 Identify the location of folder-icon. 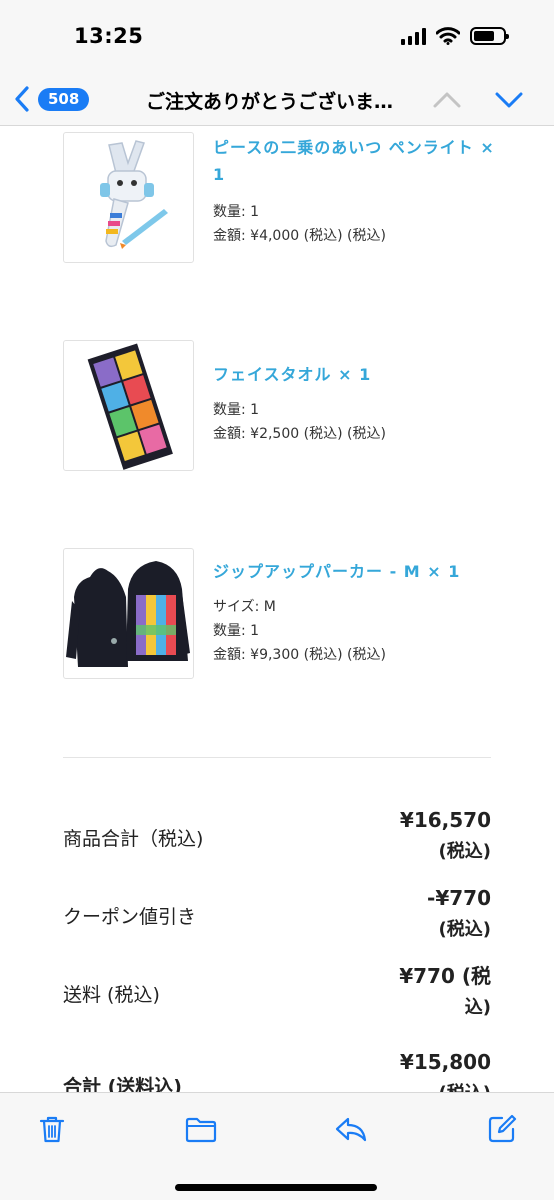
(201, 1130).